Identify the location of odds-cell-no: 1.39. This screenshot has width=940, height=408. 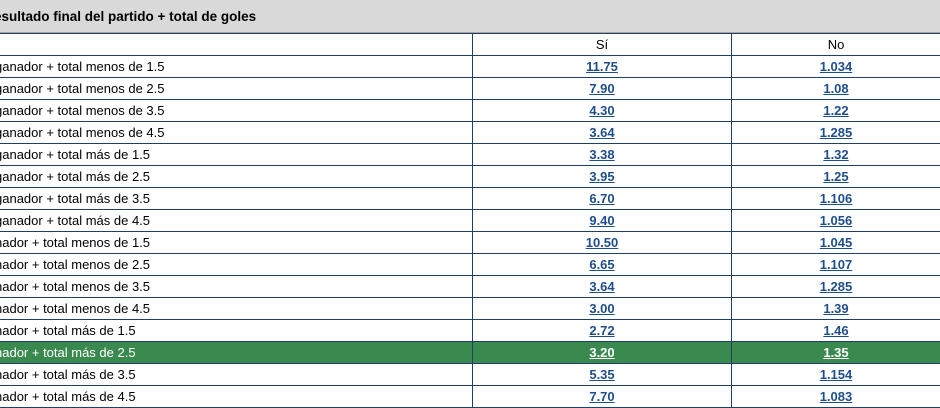
(836, 309).